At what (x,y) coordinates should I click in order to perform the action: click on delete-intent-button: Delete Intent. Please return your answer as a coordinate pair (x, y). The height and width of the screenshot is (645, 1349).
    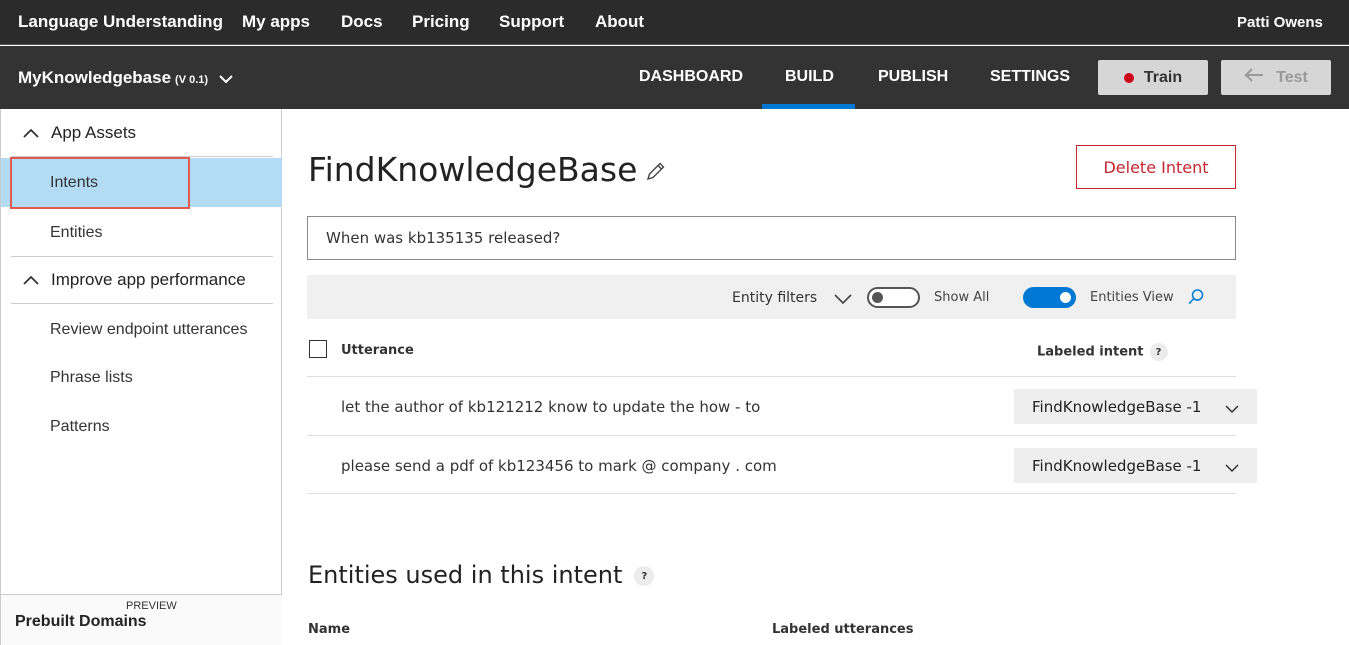
    Looking at the image, I should click on (1156, 167).